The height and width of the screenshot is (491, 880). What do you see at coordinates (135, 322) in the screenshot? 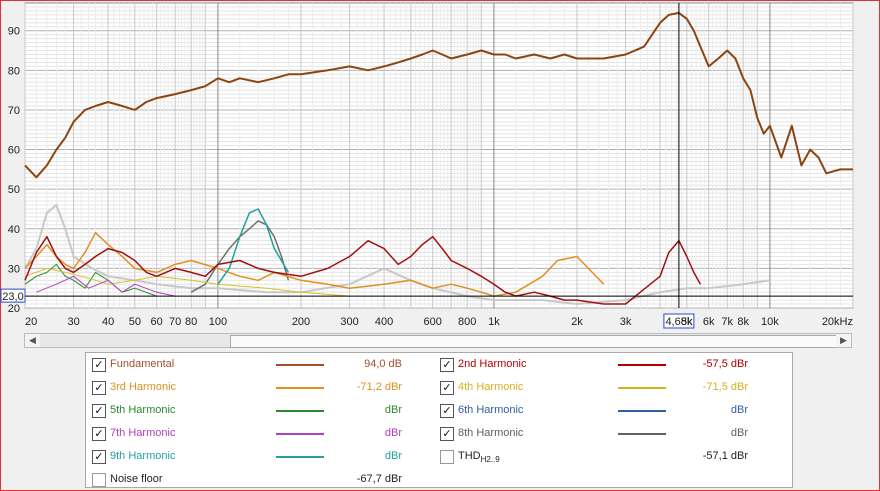
I see `x-tick-label: 50` at bounding box center [135, 322].